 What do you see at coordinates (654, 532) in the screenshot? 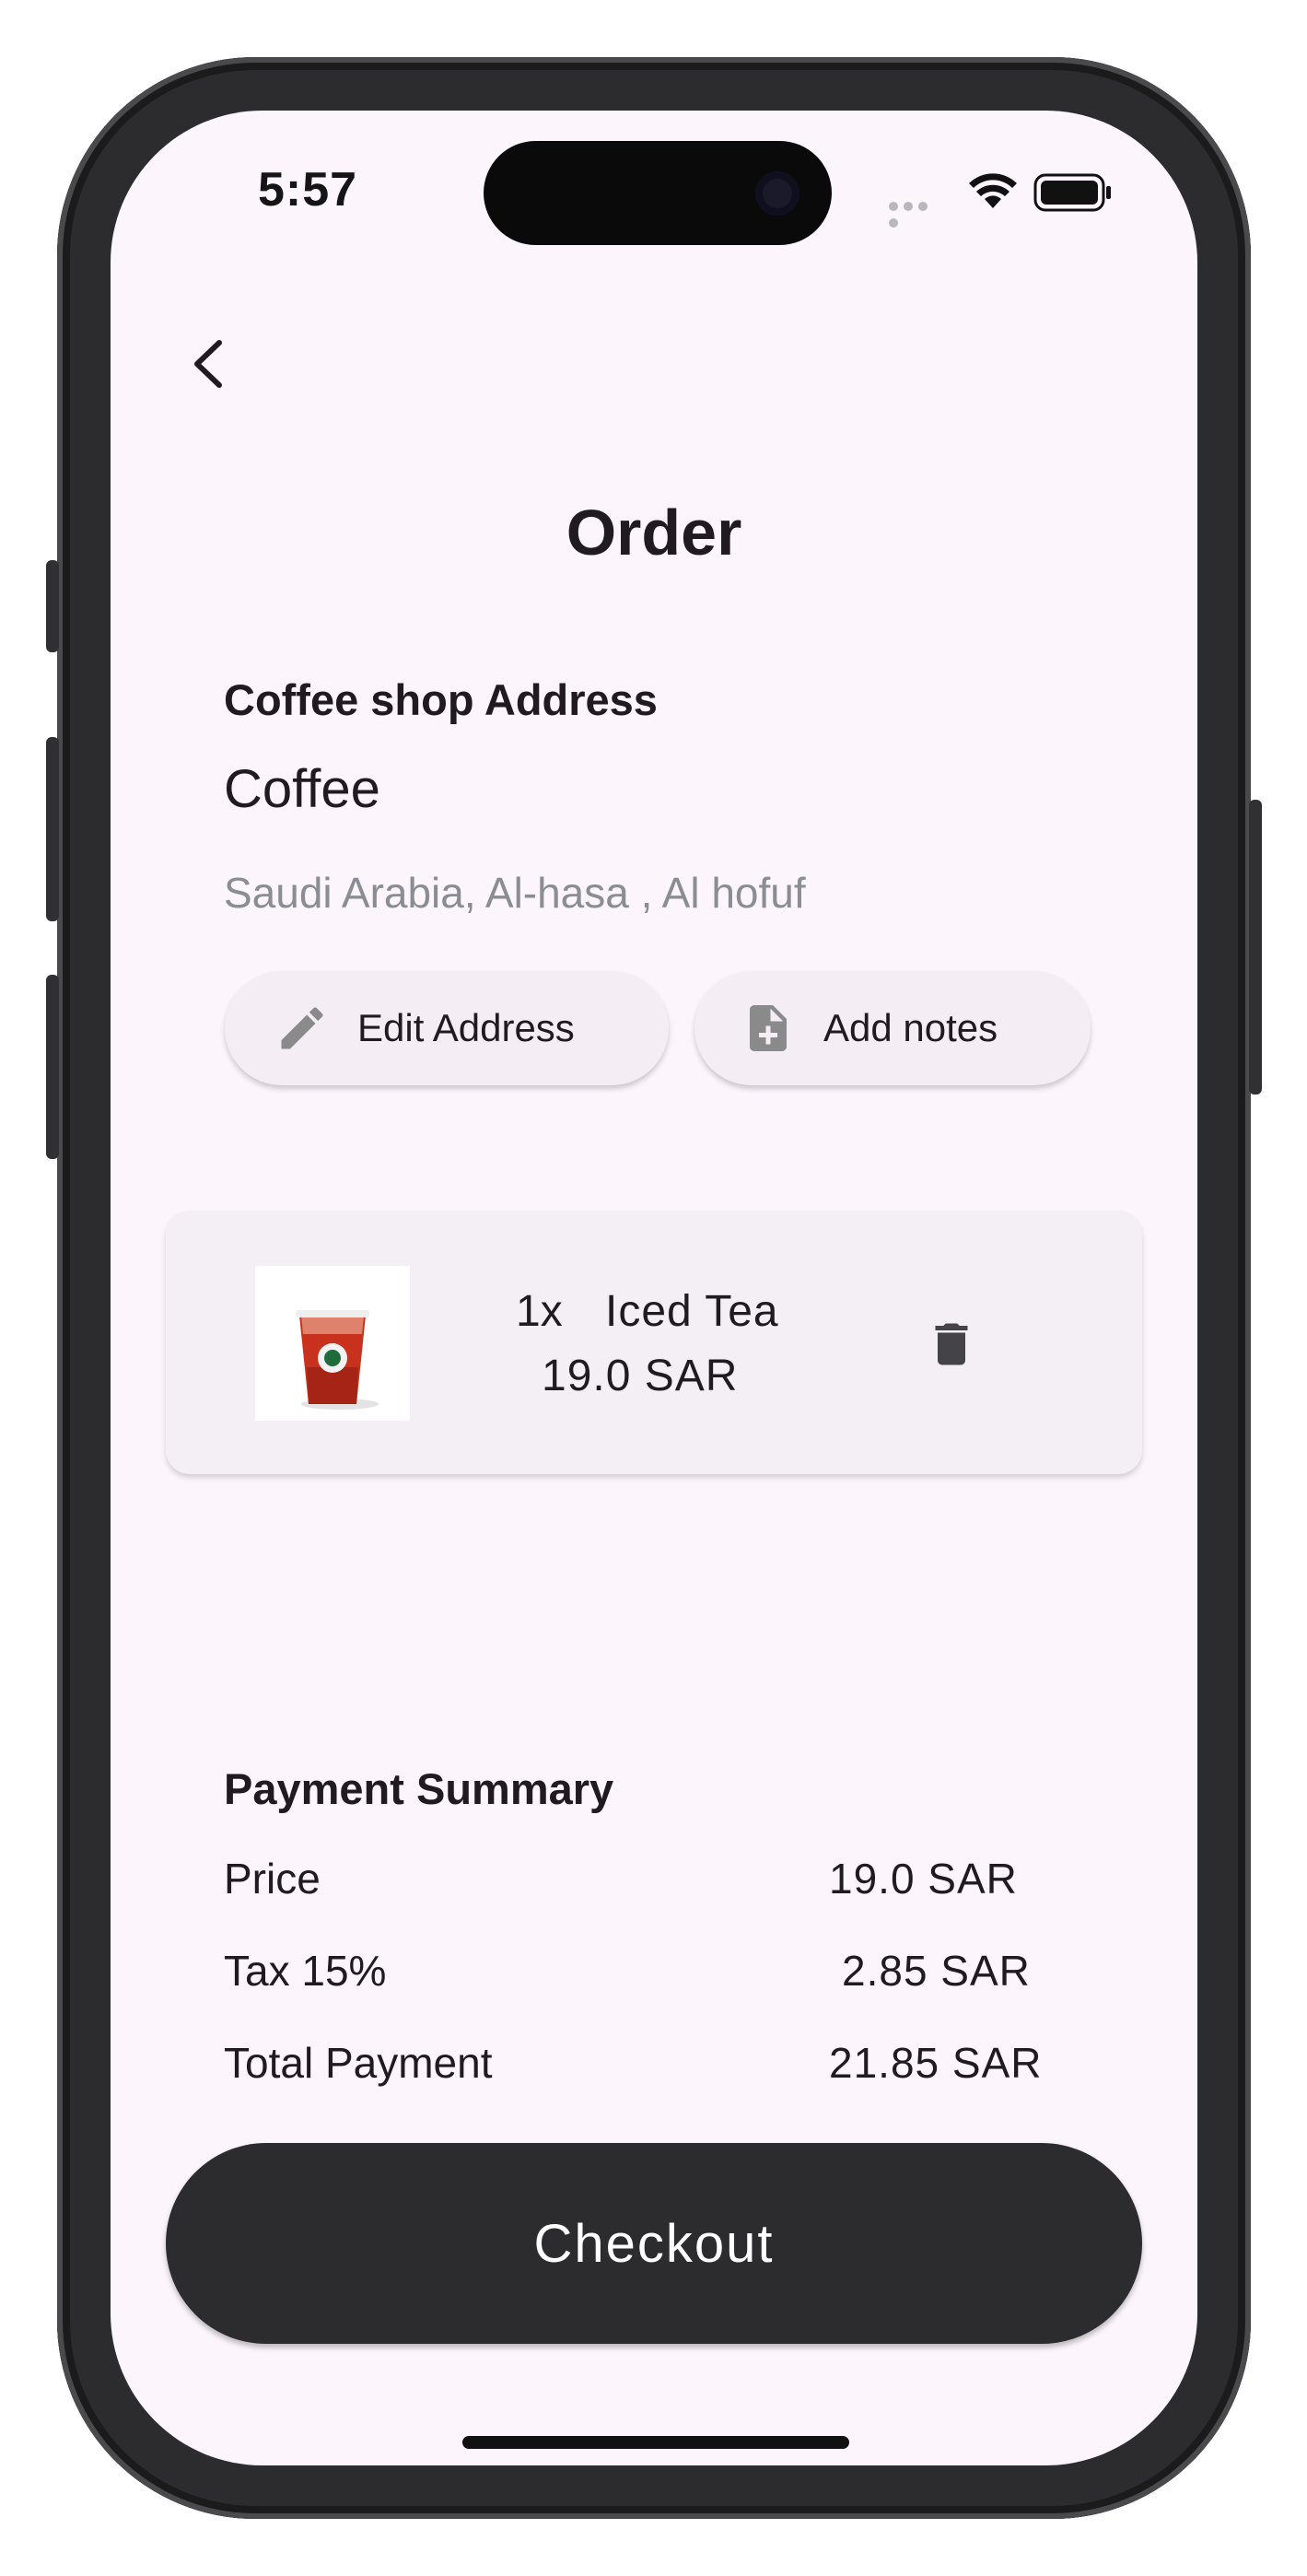
I see `page-title: Order` at bounding box center [654, 532].